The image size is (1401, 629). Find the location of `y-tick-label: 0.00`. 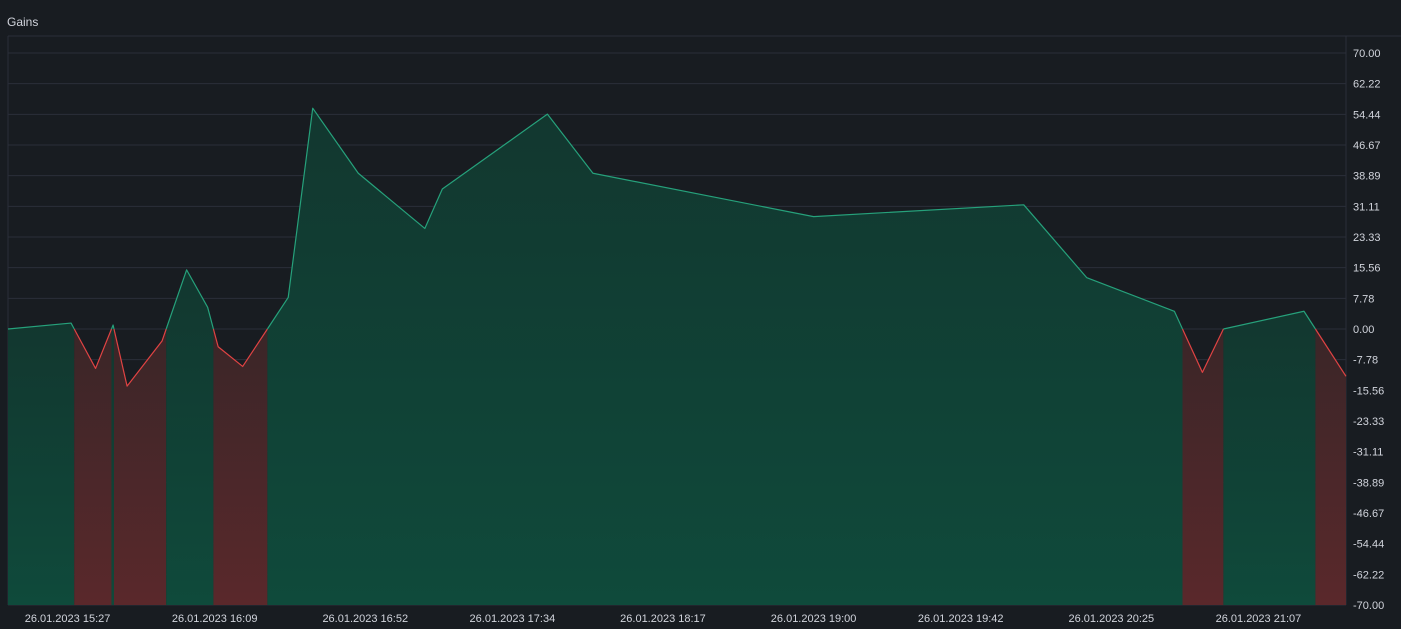

y-tick-label: 0.00 is located at coordinates (1363, 330).